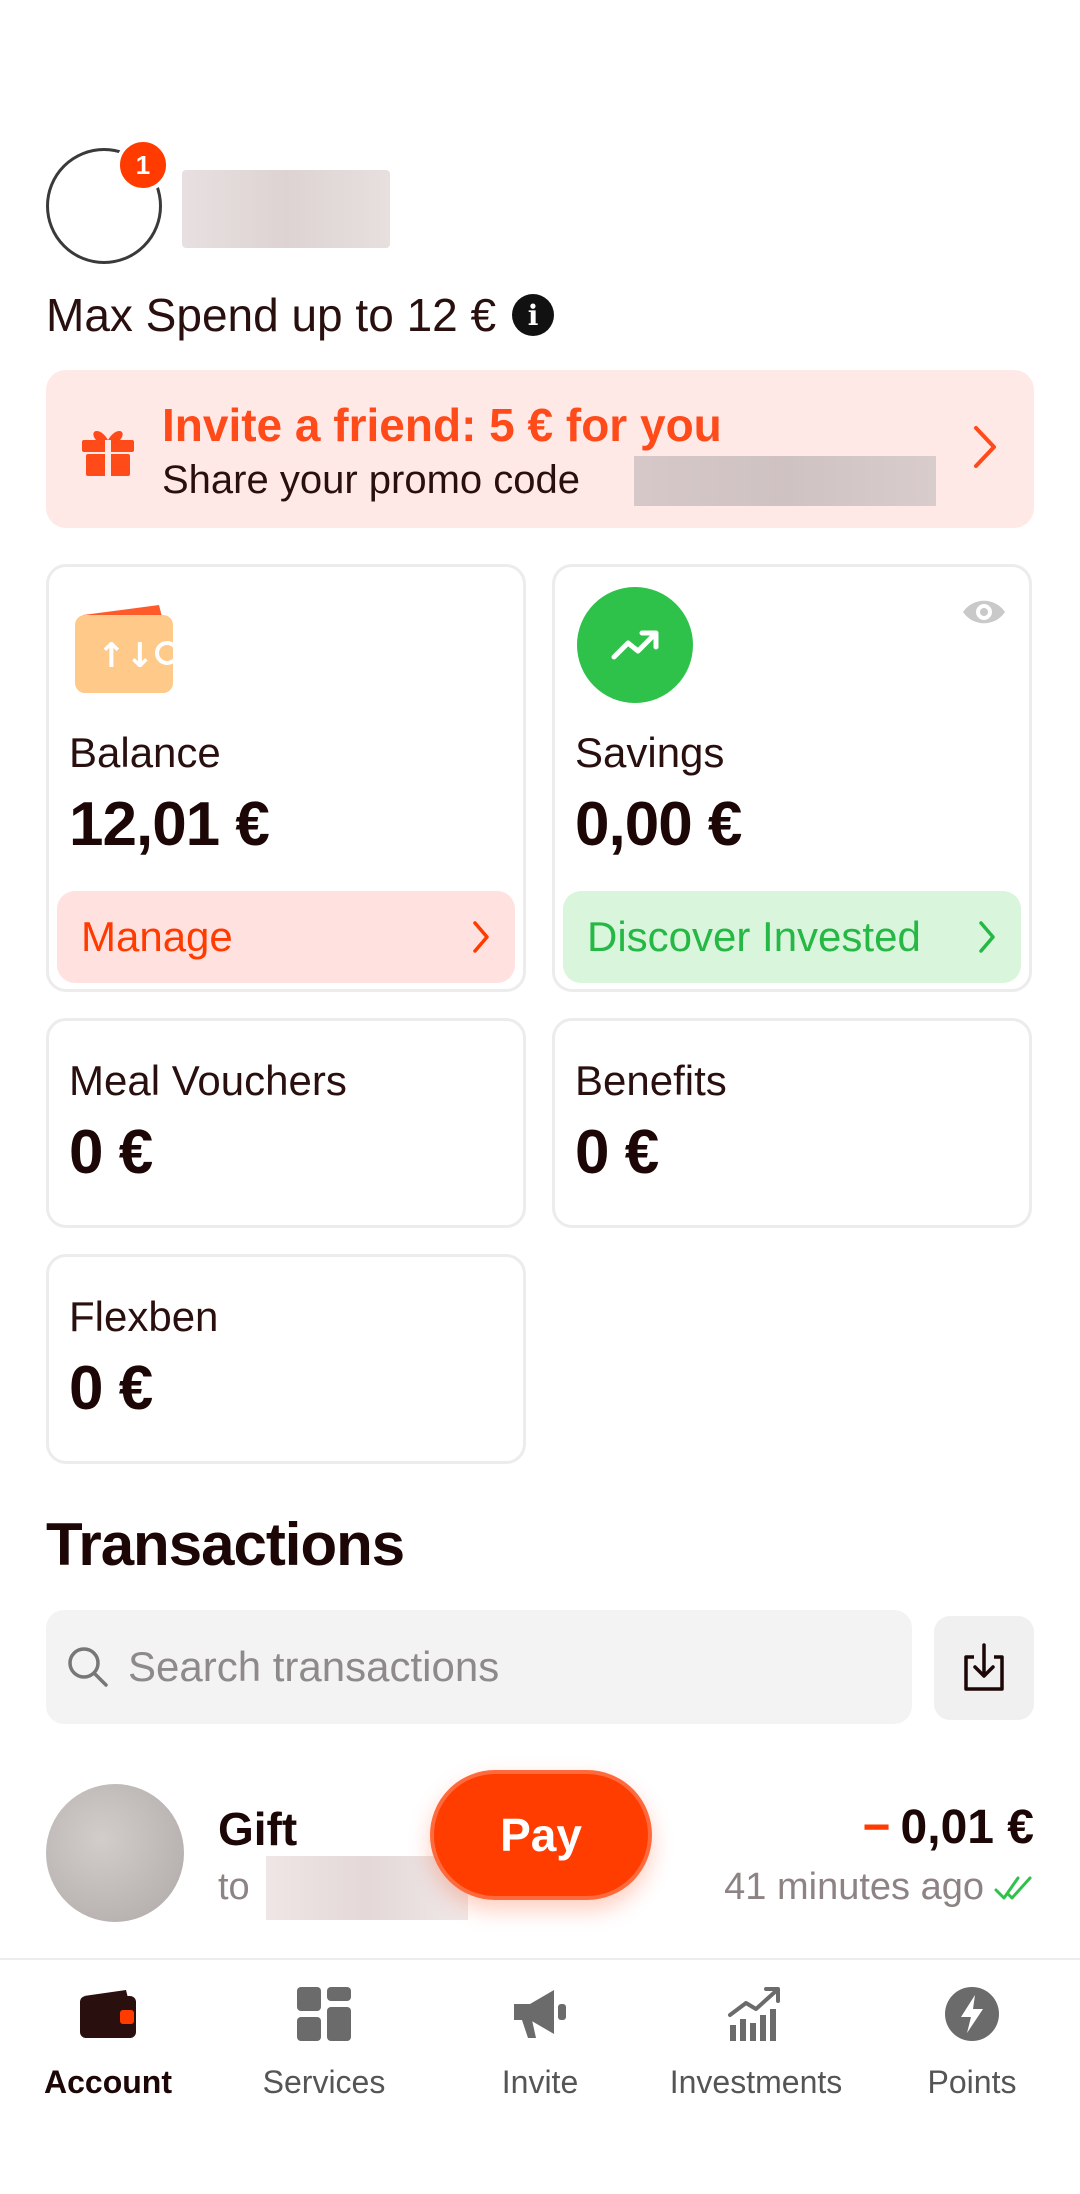 The image size is (1080, 2194). Describe the element at coordinates (756, 2041) in the screenshot. I see `nav-investments: Investments` at that location.